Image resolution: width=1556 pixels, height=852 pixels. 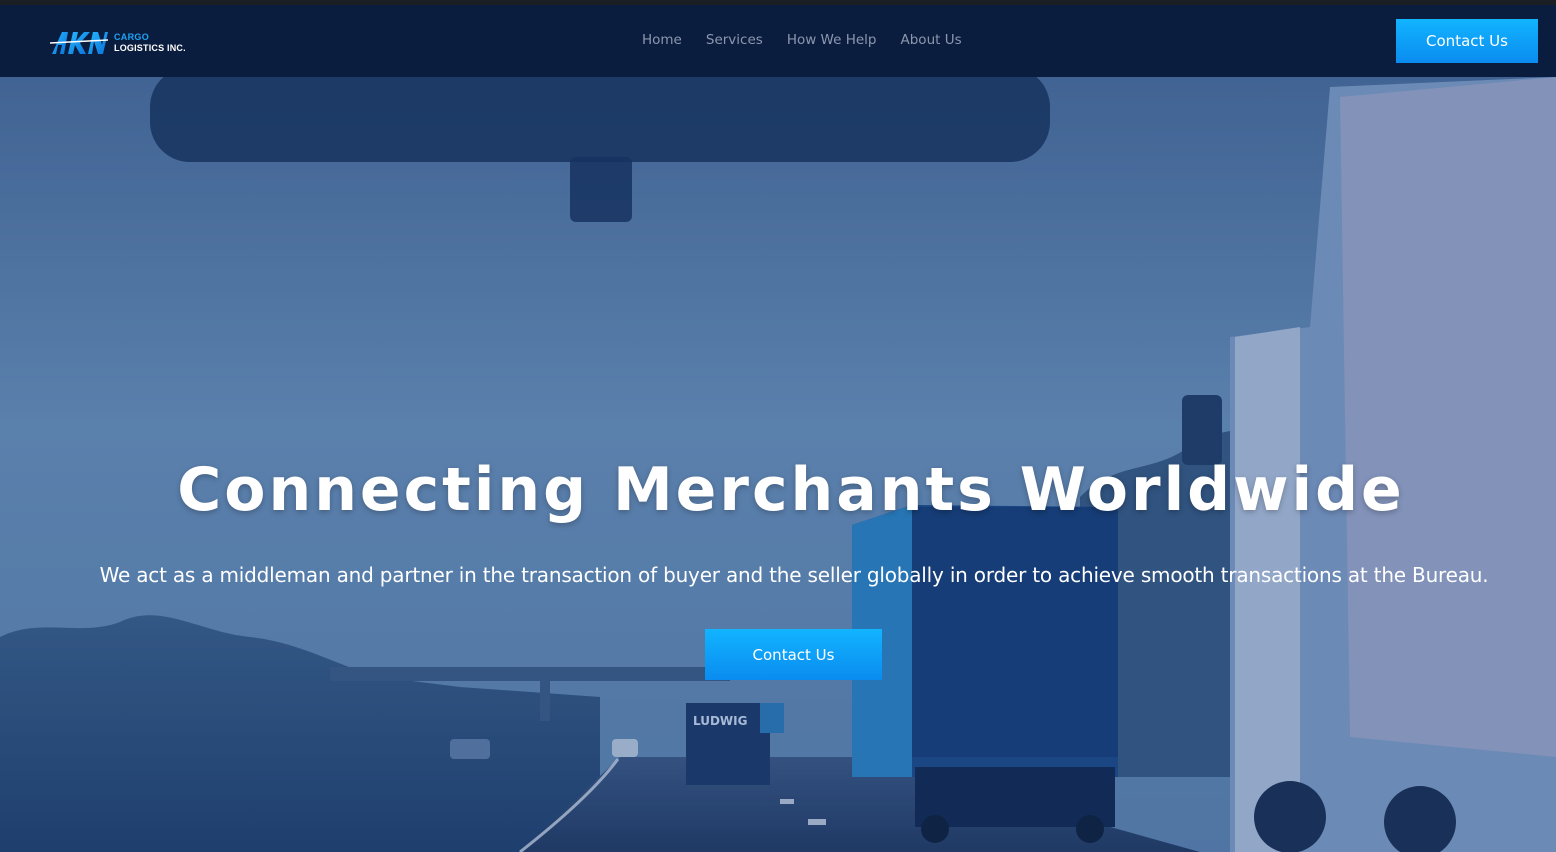 What do you see at coordinates (931, 40) in the screenshot?
I see `nav-link-about-us: About Us` at bounding box center [931, 40].